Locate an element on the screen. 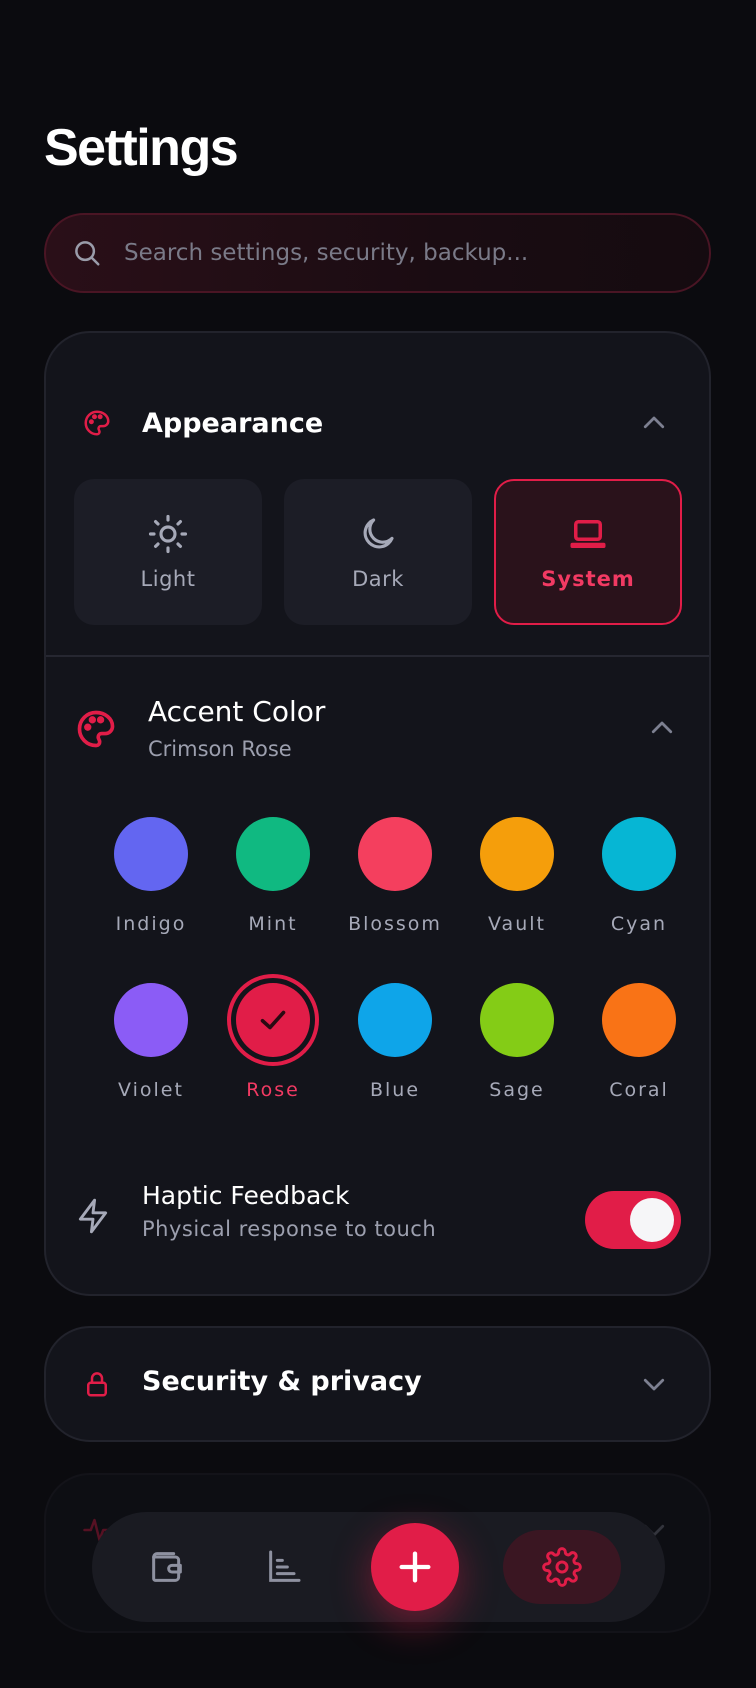  security-card: Security & privacy is located at coordinates (377, 1384).